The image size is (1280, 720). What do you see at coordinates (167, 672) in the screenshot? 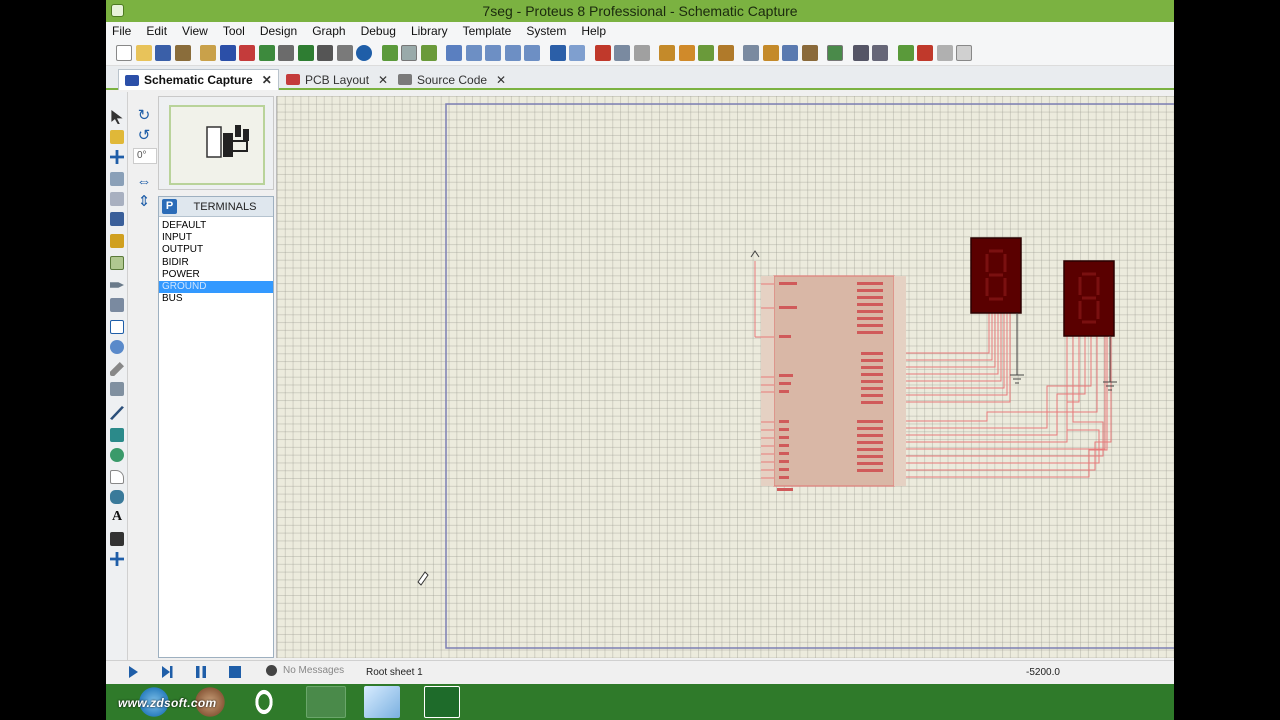
I see `step-icon` at bounding box center [167, 672].